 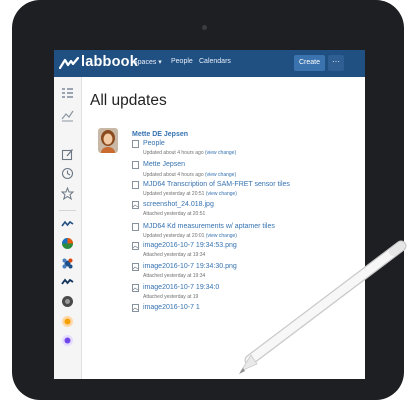 I want to click on app-name: labbook, so click(x=109, y=62).